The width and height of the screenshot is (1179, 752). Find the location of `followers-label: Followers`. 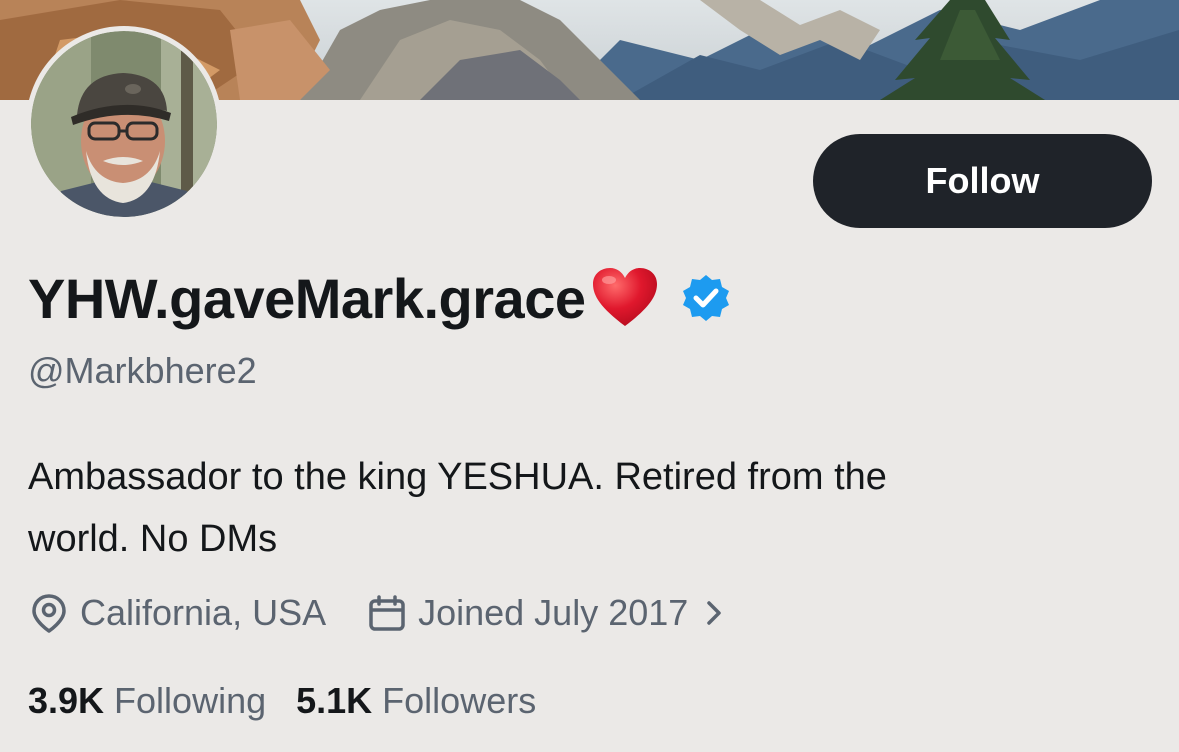

followers-label: Followers is located at coordinates (459, 700).